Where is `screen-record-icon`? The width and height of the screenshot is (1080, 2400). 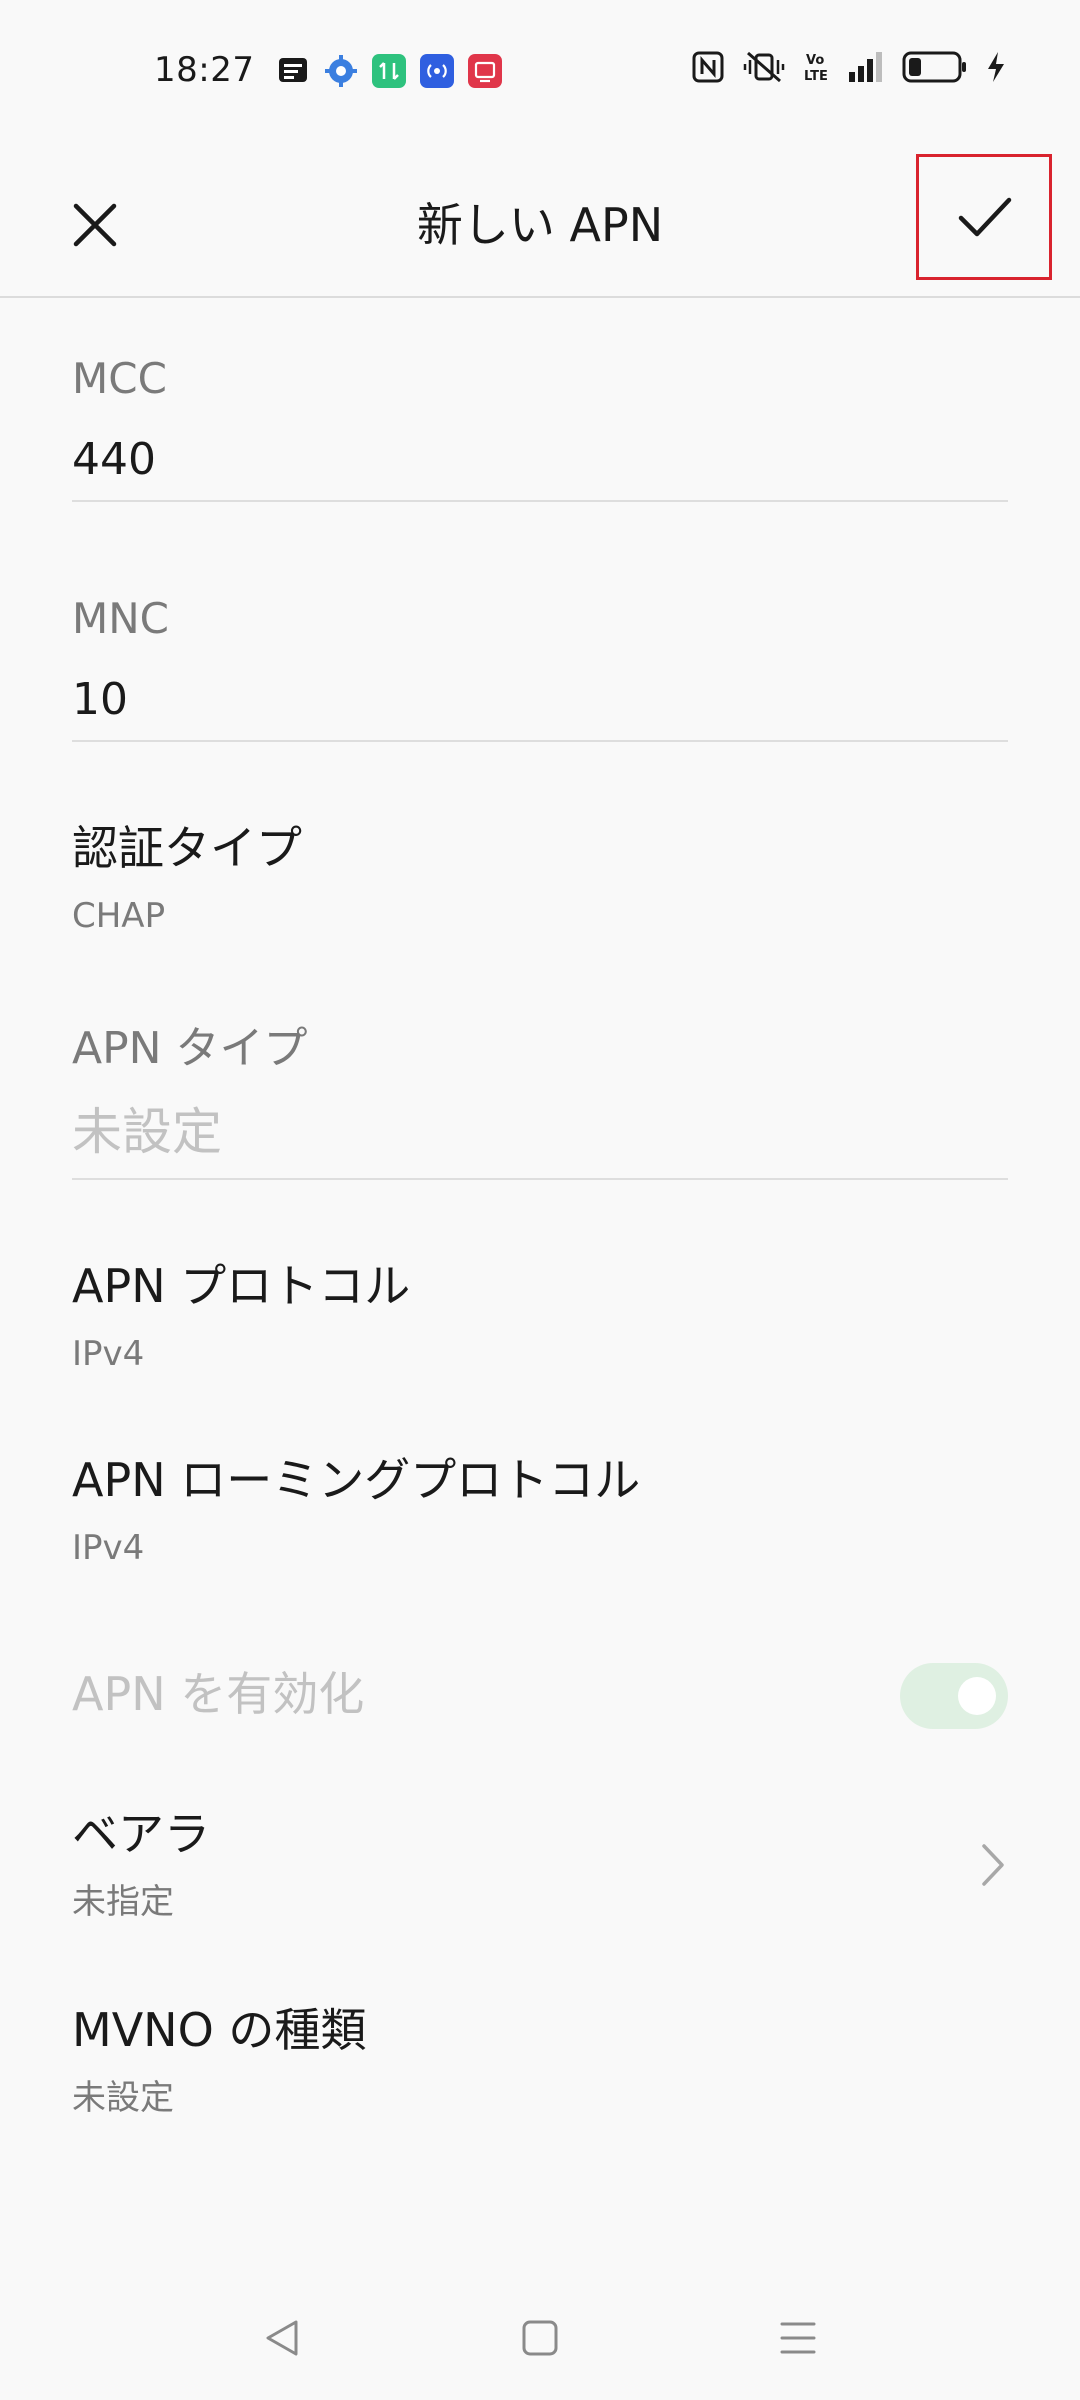 screen-record-icon is located at coordinates (485, 71).